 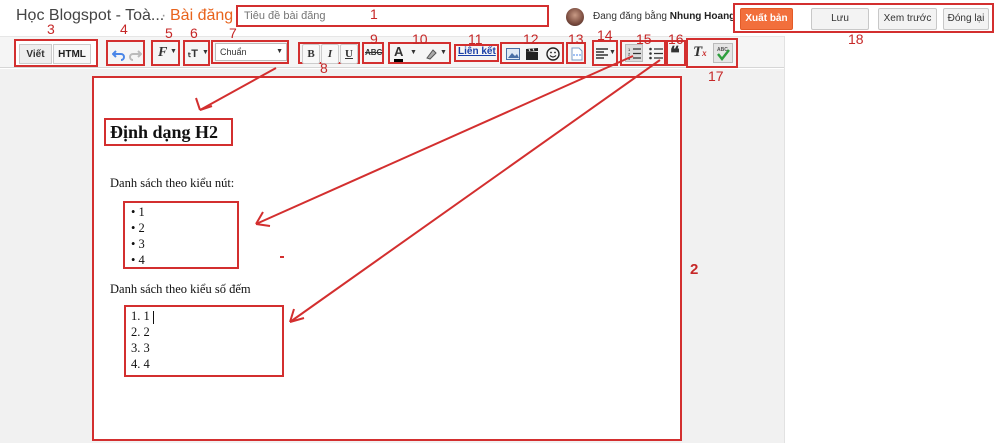 What do you see at coordinates (324, 68) in the screenshot?
I see `annotation-number: 8` at bounding box center [324, 68].